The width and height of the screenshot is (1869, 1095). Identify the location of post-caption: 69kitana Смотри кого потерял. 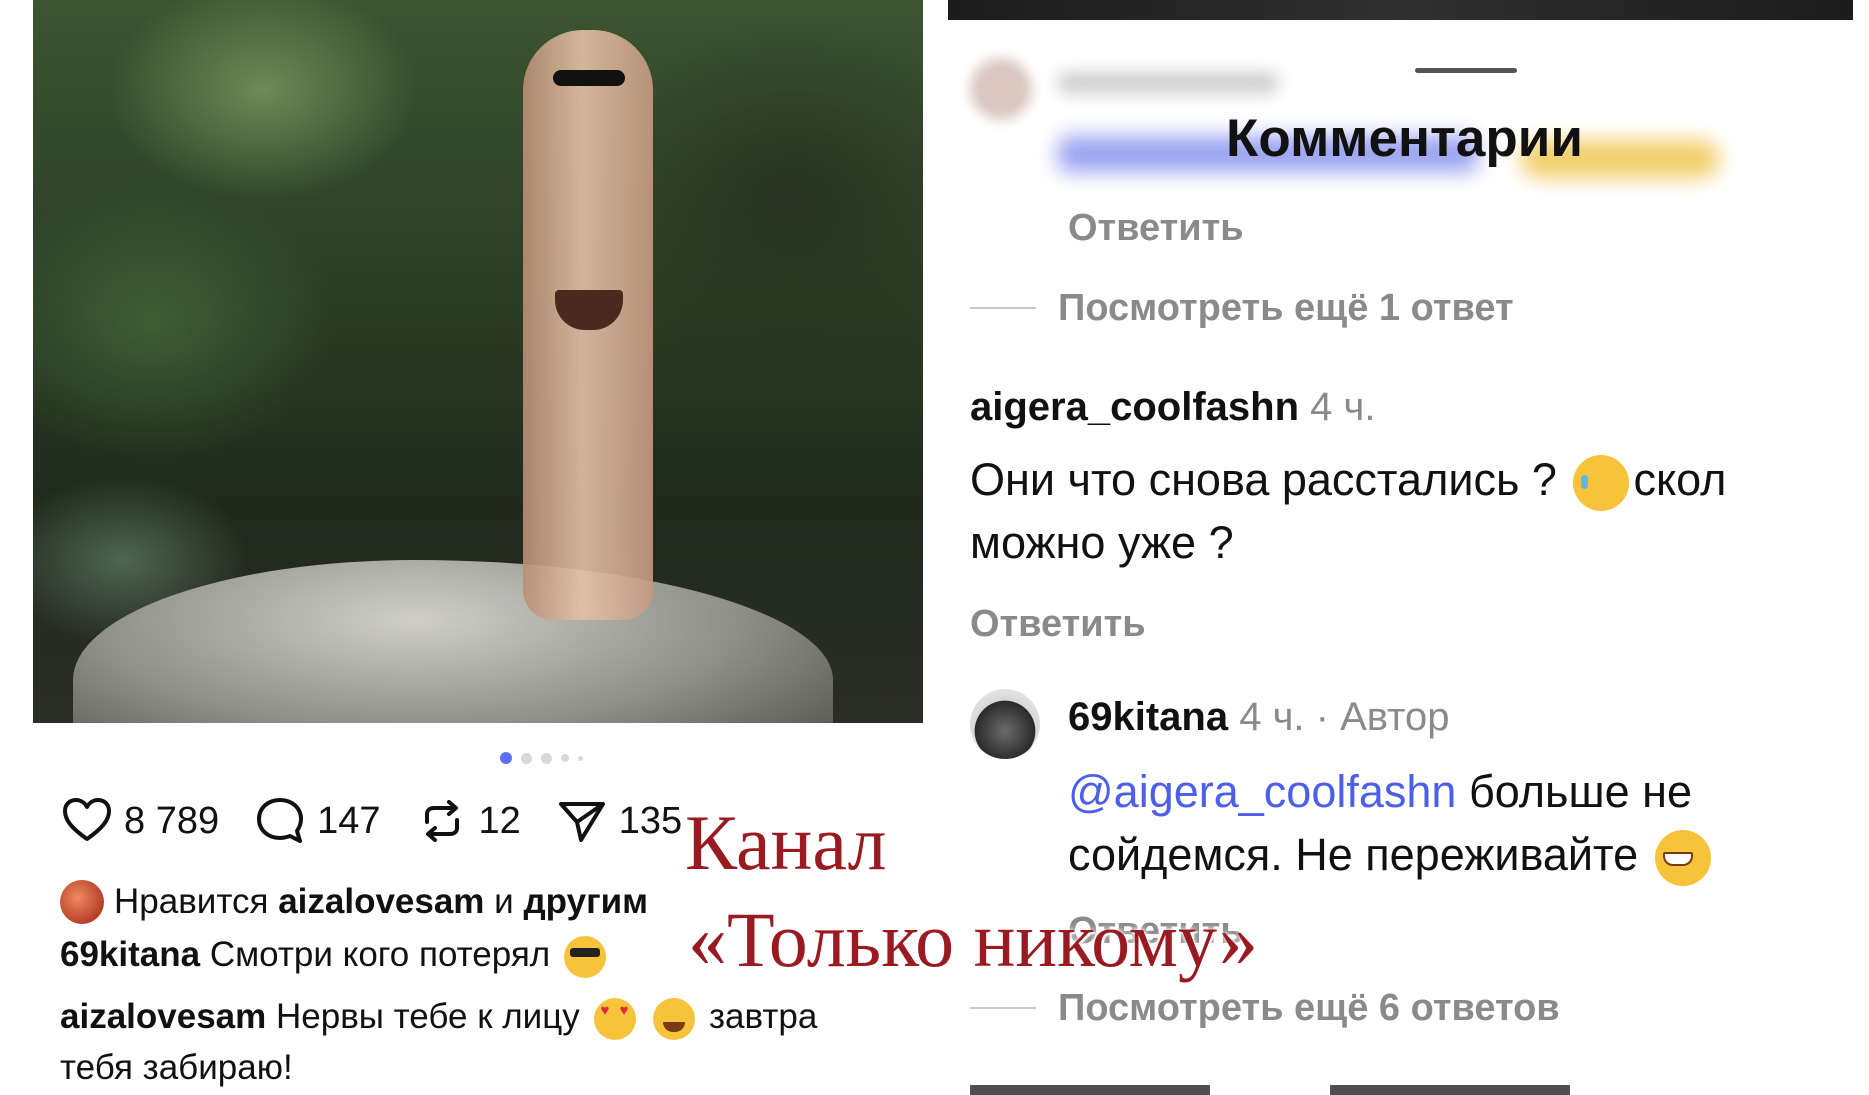
(335, 956).